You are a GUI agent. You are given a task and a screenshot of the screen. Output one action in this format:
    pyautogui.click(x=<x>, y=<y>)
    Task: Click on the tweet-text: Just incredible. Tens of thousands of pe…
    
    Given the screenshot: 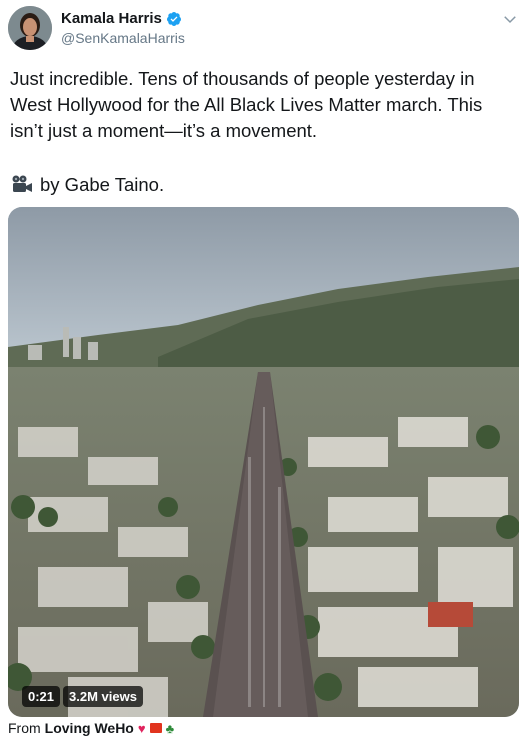 What is the action you would take?
    pyautogui.click(x=246, y=104)
    